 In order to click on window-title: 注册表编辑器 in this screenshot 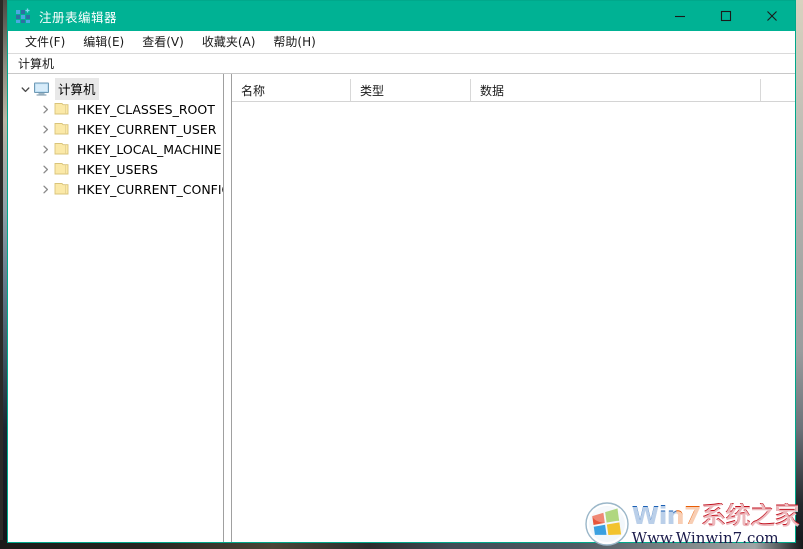, I will do `click(78, 17)`.